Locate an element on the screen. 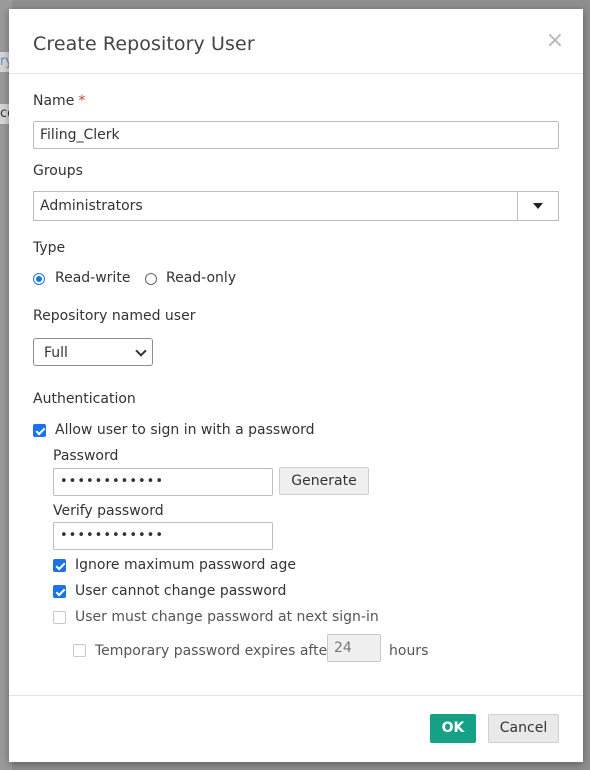 This screenshot has width=590, height=770. required-mark: * is located at coordinates (82, 101).